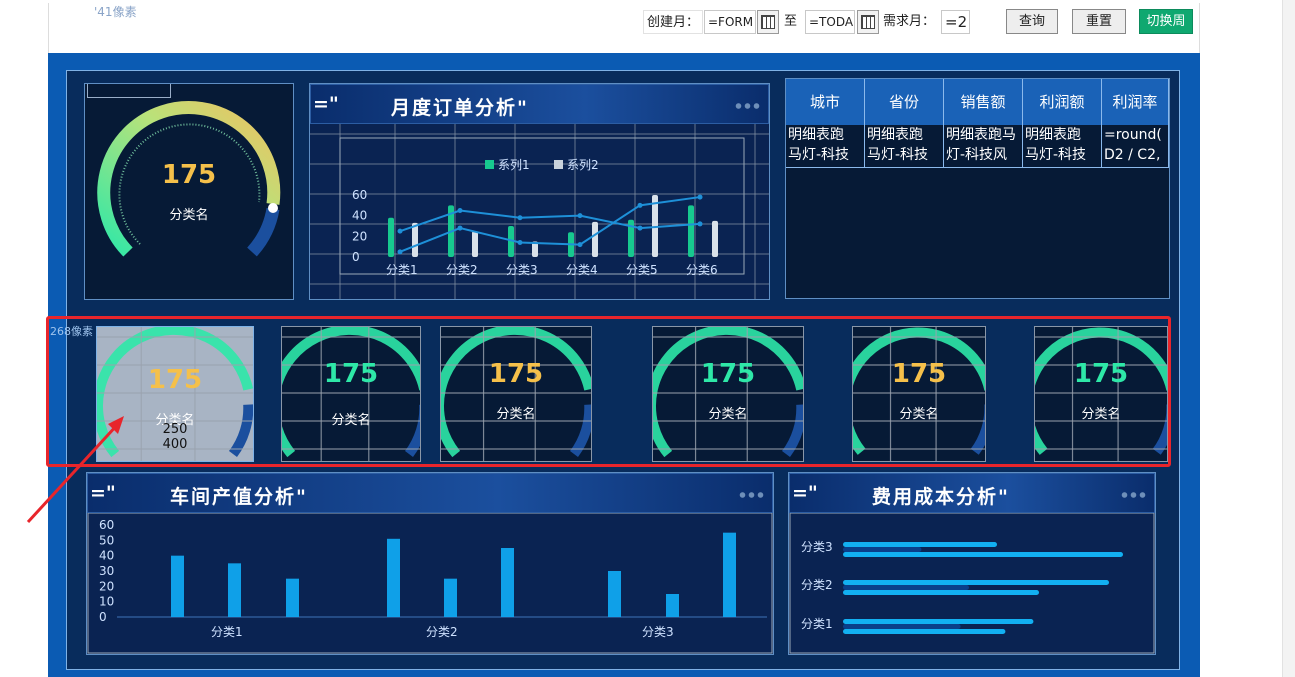 Image resolution: width=1295 pixels, height=677 pixels. Describe the element at coordinates (189, 175) in the screenshot. I see `gauge-value: 175` at that location.